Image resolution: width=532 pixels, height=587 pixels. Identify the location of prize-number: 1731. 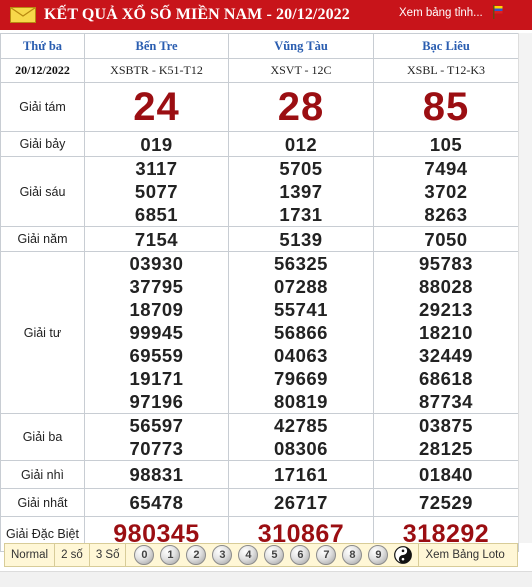
(301, 214).